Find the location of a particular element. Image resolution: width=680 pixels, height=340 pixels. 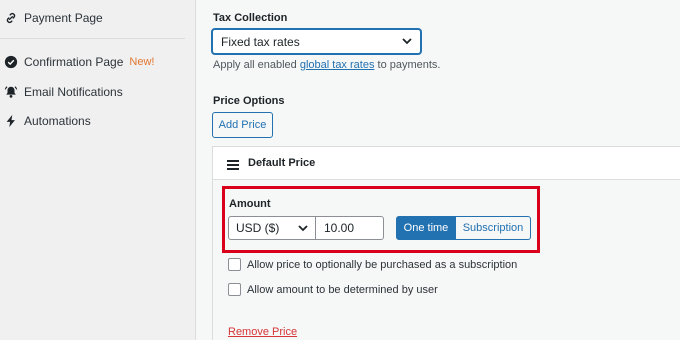

sidebar-item-label: Payment Page is located at coordinates (63, 18).